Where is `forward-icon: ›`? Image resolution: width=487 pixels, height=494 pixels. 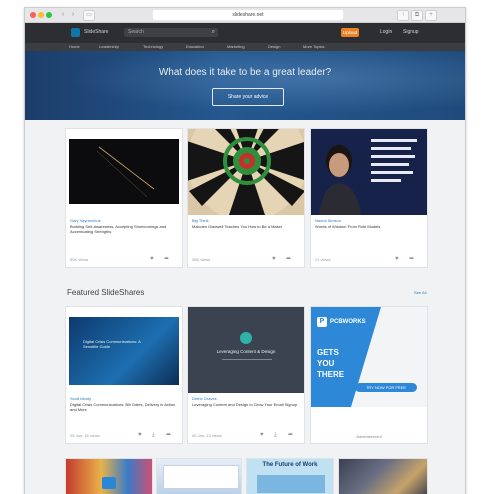
forward-icon: › is located at coordinates (73, 15).